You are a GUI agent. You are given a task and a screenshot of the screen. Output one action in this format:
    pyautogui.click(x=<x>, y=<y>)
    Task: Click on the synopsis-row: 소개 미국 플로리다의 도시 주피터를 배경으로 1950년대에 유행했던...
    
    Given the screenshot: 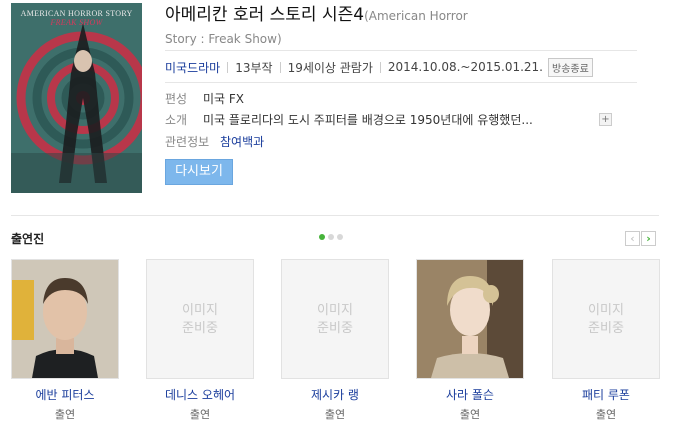 What is the action you would take?
    pyautogui.click(x=349, y=119)
    